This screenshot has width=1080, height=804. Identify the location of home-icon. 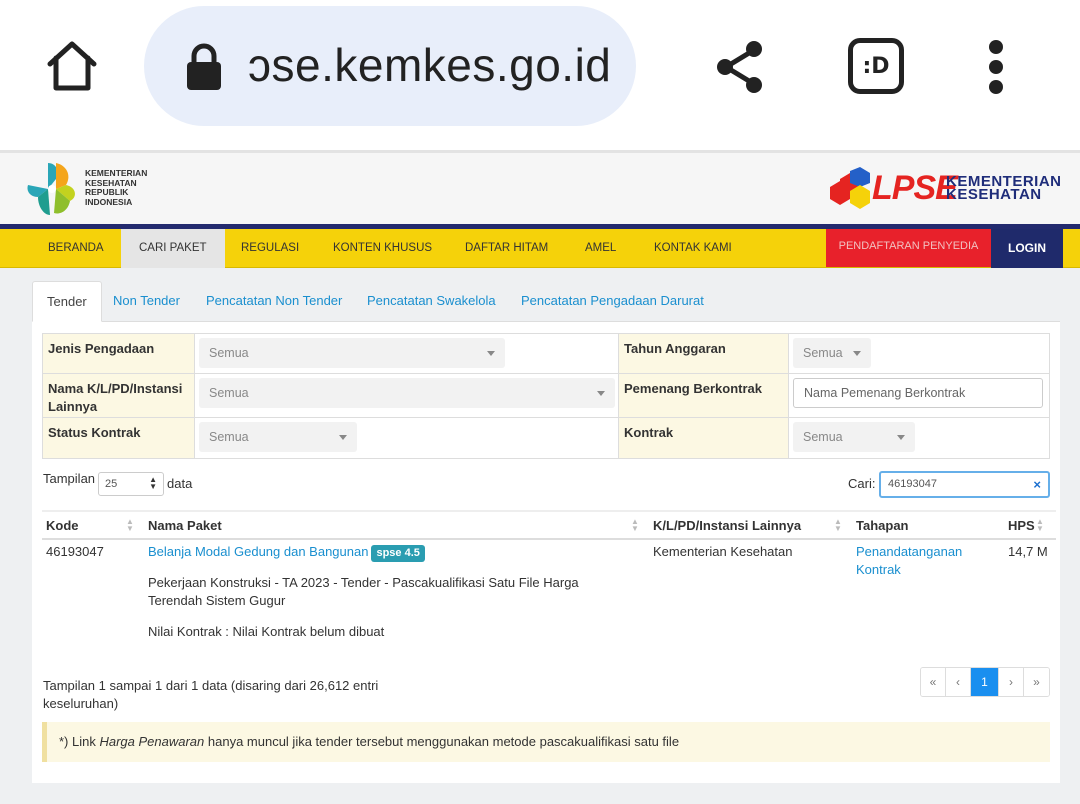
(72, 66).